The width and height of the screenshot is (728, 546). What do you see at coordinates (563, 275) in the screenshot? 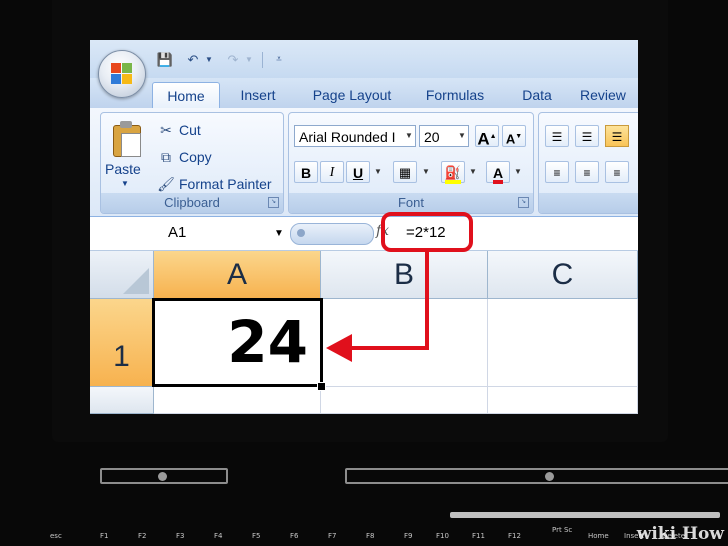
I see `column-header-c: C` at bounding box center [563, 275].